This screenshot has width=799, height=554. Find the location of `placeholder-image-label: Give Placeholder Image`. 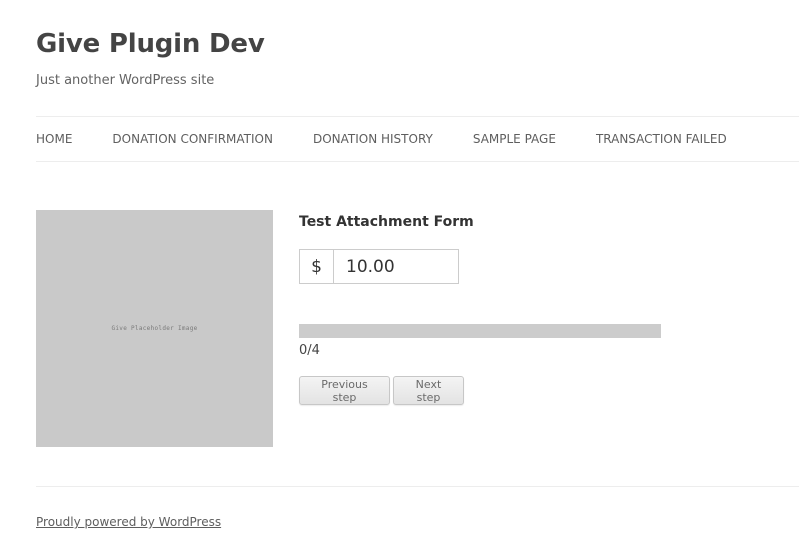

placeholder-image-label: Give Placeholder Image is located at coordinates (154, 328).